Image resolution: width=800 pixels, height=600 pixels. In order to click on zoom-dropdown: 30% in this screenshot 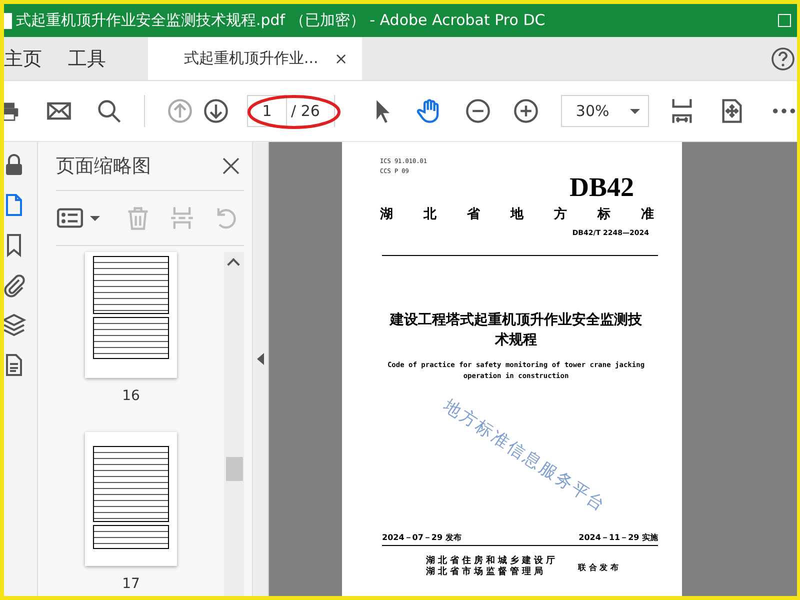, I will do `click(604, 111)`.